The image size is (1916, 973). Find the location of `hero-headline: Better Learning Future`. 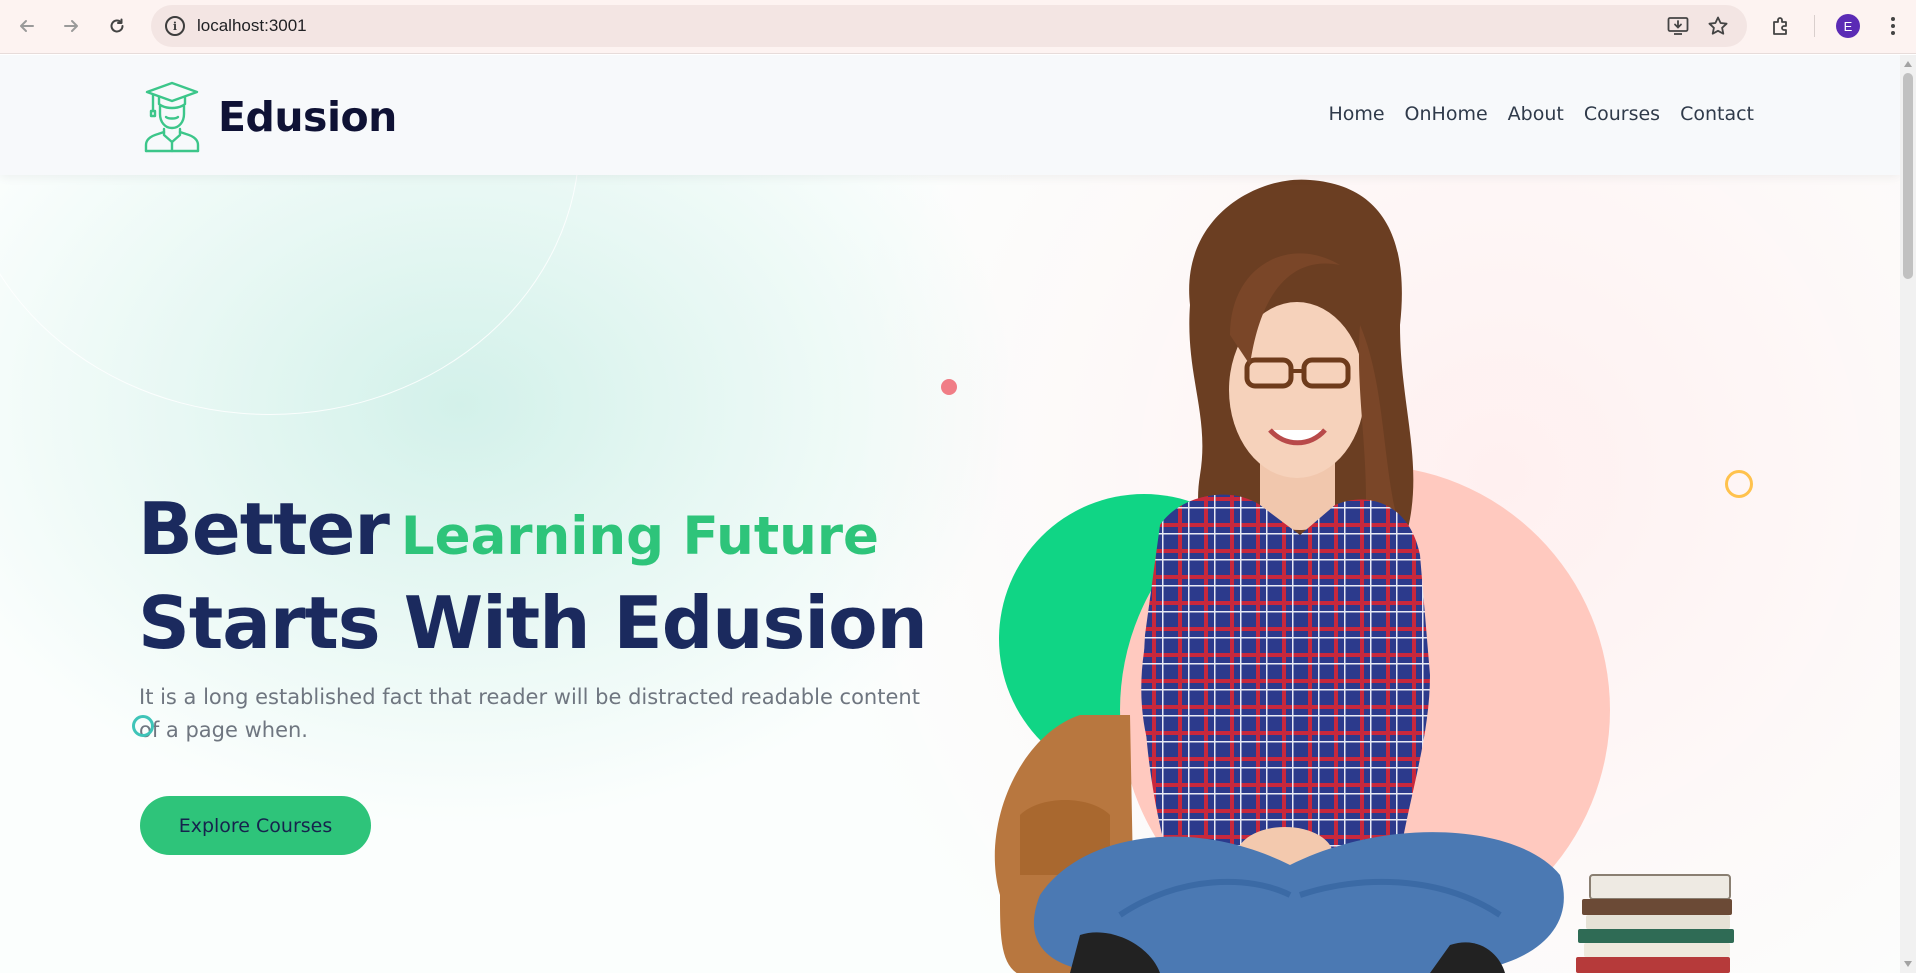

hero-headline: Better Learning Future is located at coordinates (508, 529).